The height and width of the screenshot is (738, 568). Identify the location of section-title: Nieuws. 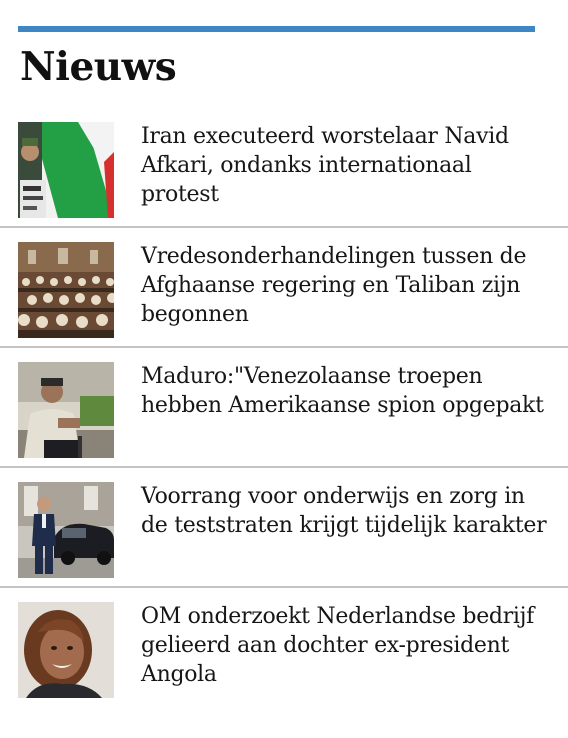
(98, 67).